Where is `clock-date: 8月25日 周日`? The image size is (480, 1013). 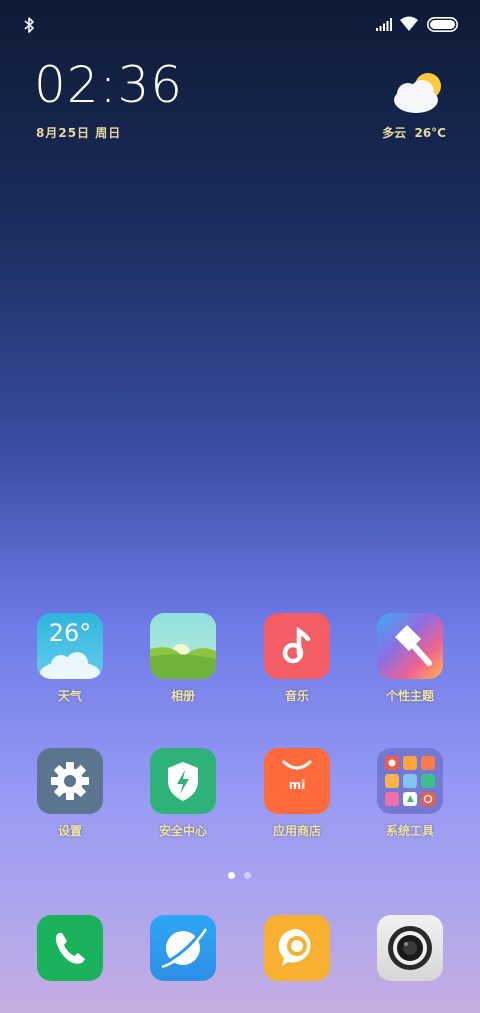 clock-date: 8月25日 周日 is located at coordinates (79, 133).